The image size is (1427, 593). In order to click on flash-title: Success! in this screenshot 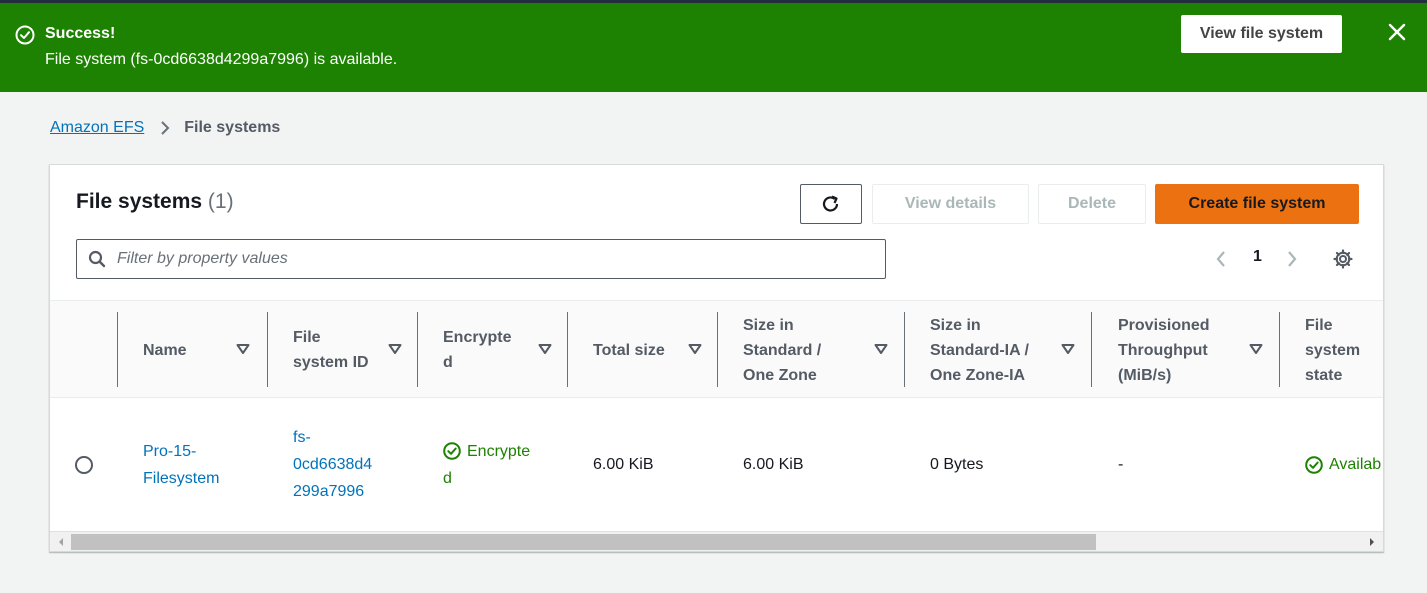, I will do `click(80, 33)`.